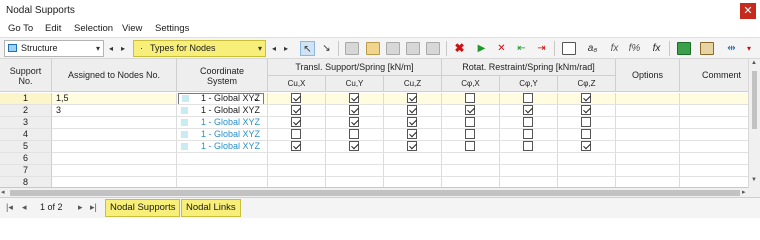 The image size is (760, 240). Describe the element at coordinates (754, 123) in the screenshot. I see `vertical-scrollbar: ▲ ▼` at that location.